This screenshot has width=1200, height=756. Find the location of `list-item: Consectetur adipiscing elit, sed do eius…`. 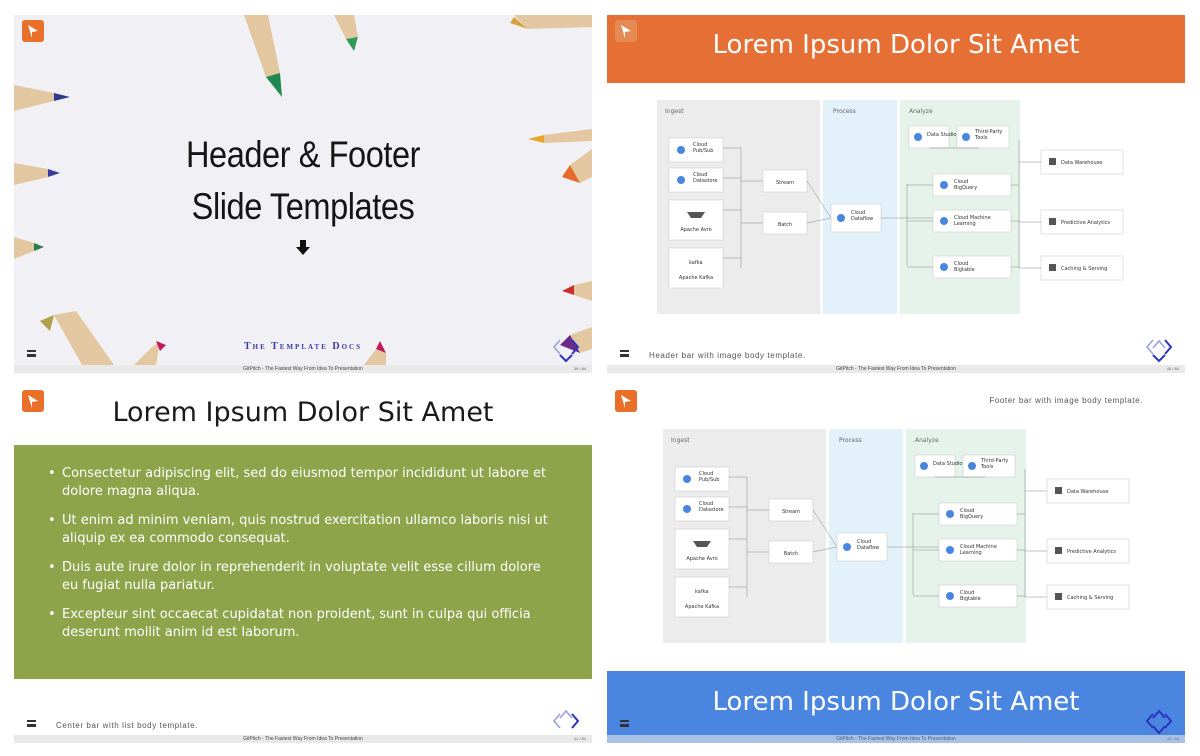

list-item: Consectetur adipiscing elit, sed do eius… is located at coordinates (300, 483).